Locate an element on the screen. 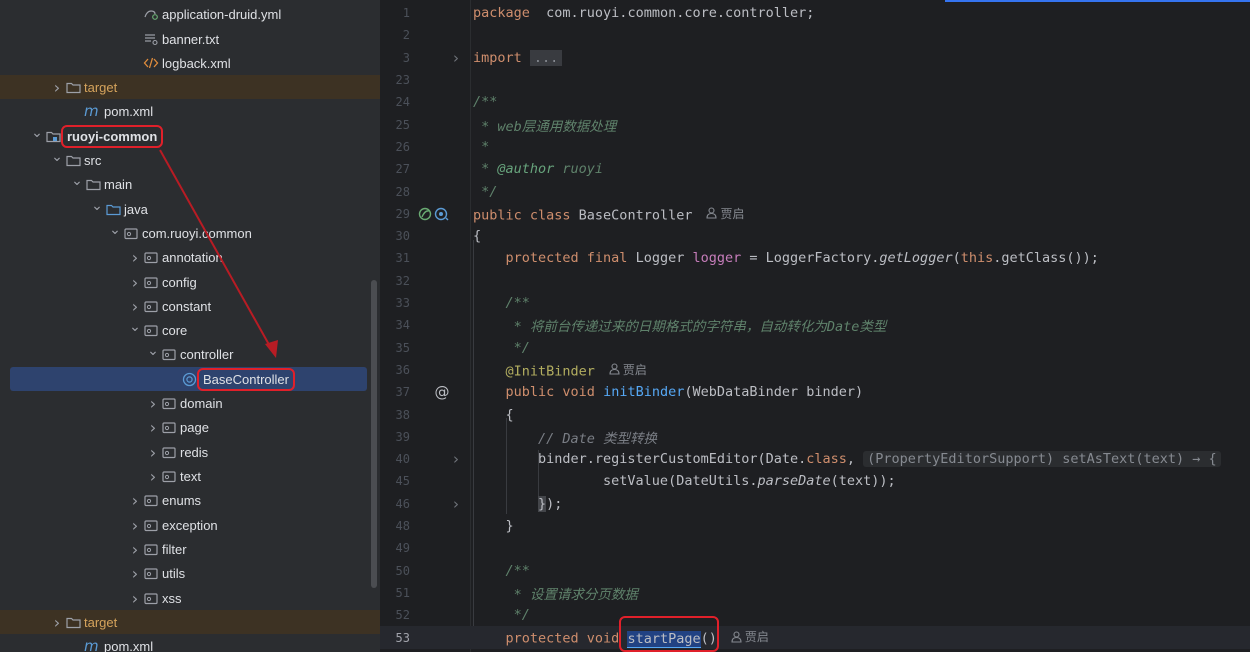  code-line: 53 protected void startPage() 贾启 is located at coordinates (815, 637).